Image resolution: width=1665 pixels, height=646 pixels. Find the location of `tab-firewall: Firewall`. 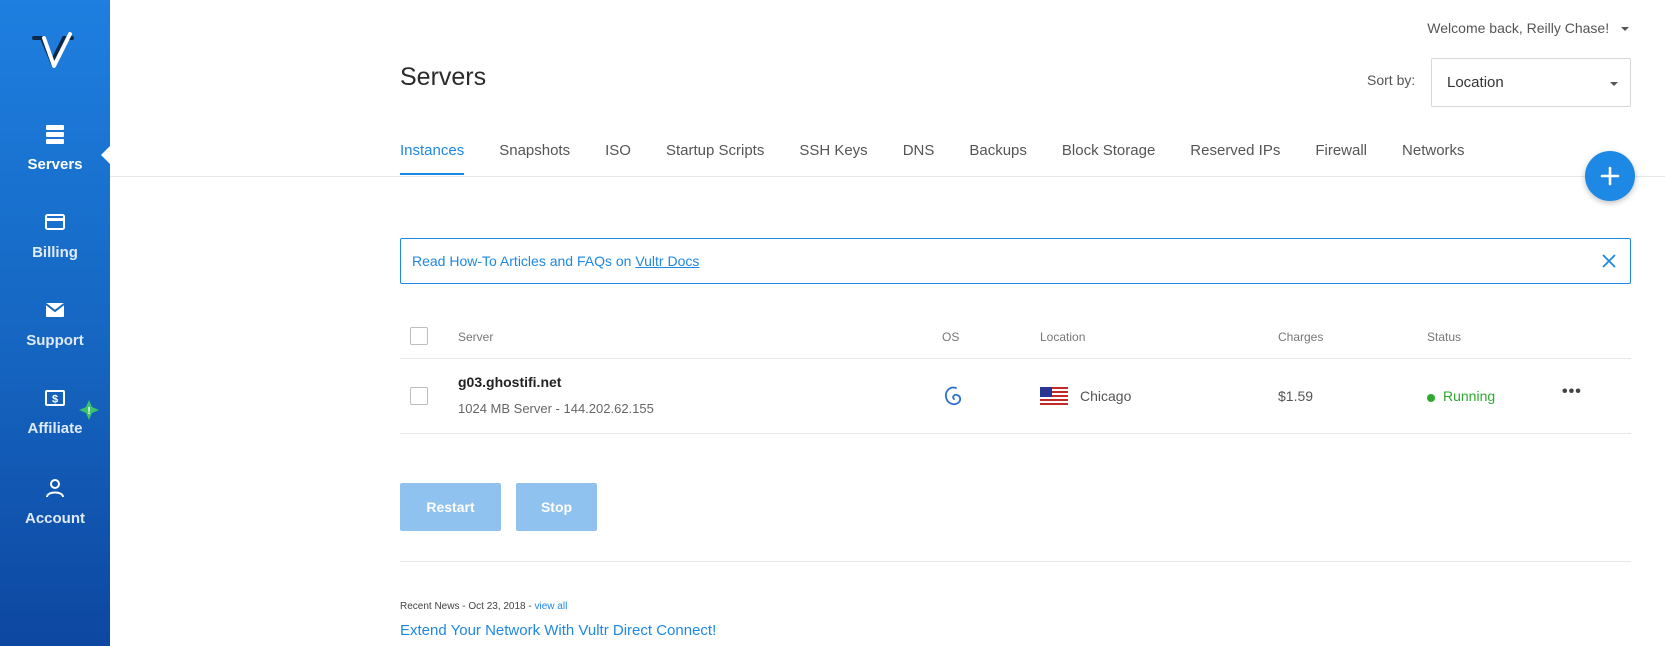

tab-firewall: Firewall is located at coordinates (1341, 158).